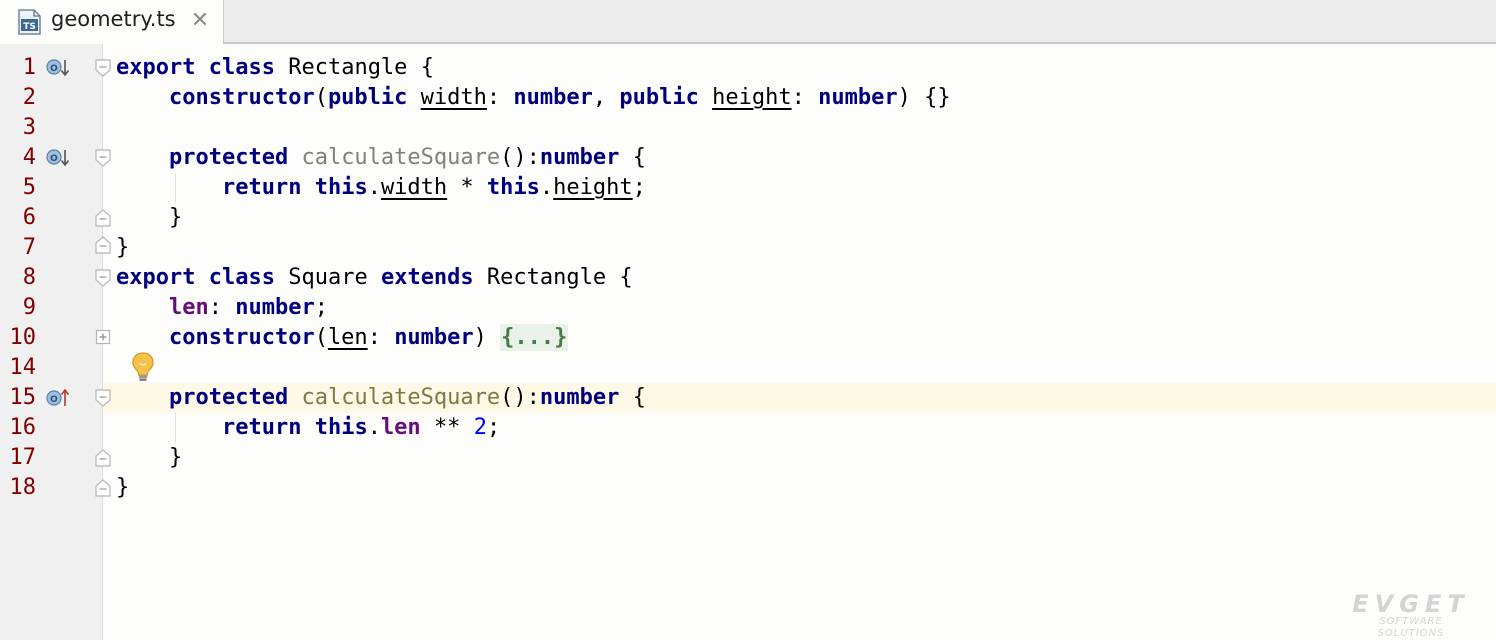 The width and height of the screenshot is (1496, 640). I want to click on parameter: height, so click(752, 97).